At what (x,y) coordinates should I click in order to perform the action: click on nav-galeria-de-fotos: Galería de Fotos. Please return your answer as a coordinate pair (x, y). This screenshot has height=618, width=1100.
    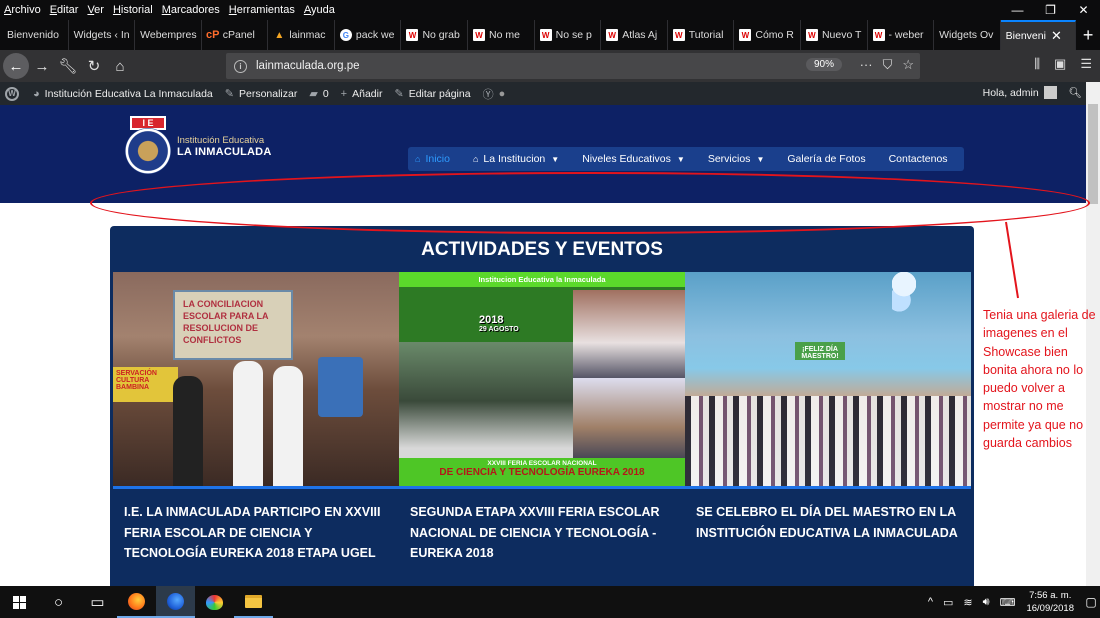
    Looking at the image, I should click on (826, 159).